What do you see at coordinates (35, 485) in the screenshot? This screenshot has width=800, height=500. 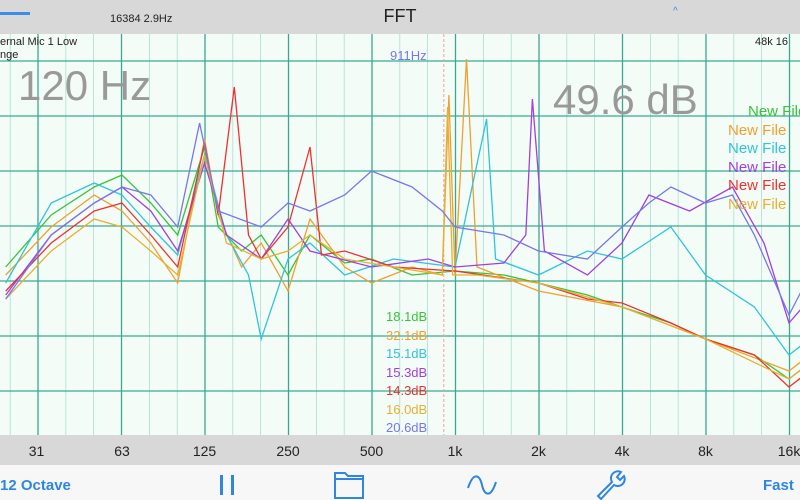 I see `octave-button: 12 Octave` at bounding box center [35, 485].